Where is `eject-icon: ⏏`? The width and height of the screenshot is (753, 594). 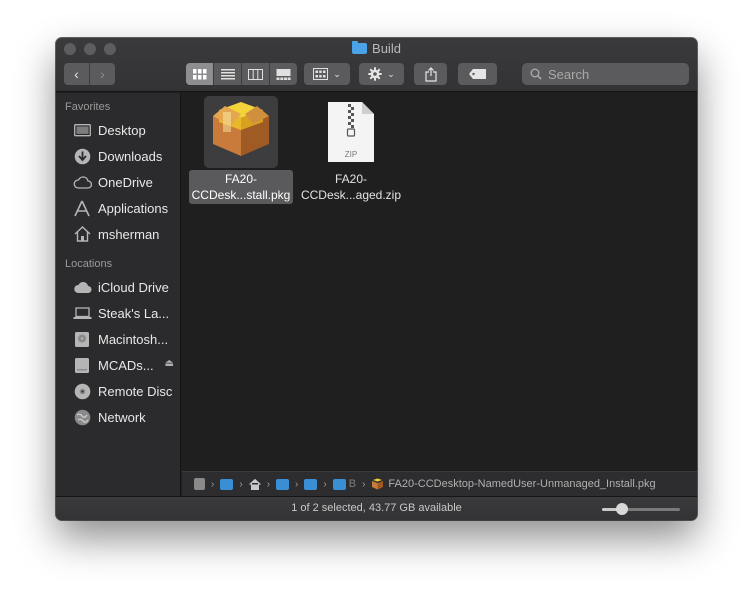
eject-icon: ⏏ is located at coordinates (169, 363).